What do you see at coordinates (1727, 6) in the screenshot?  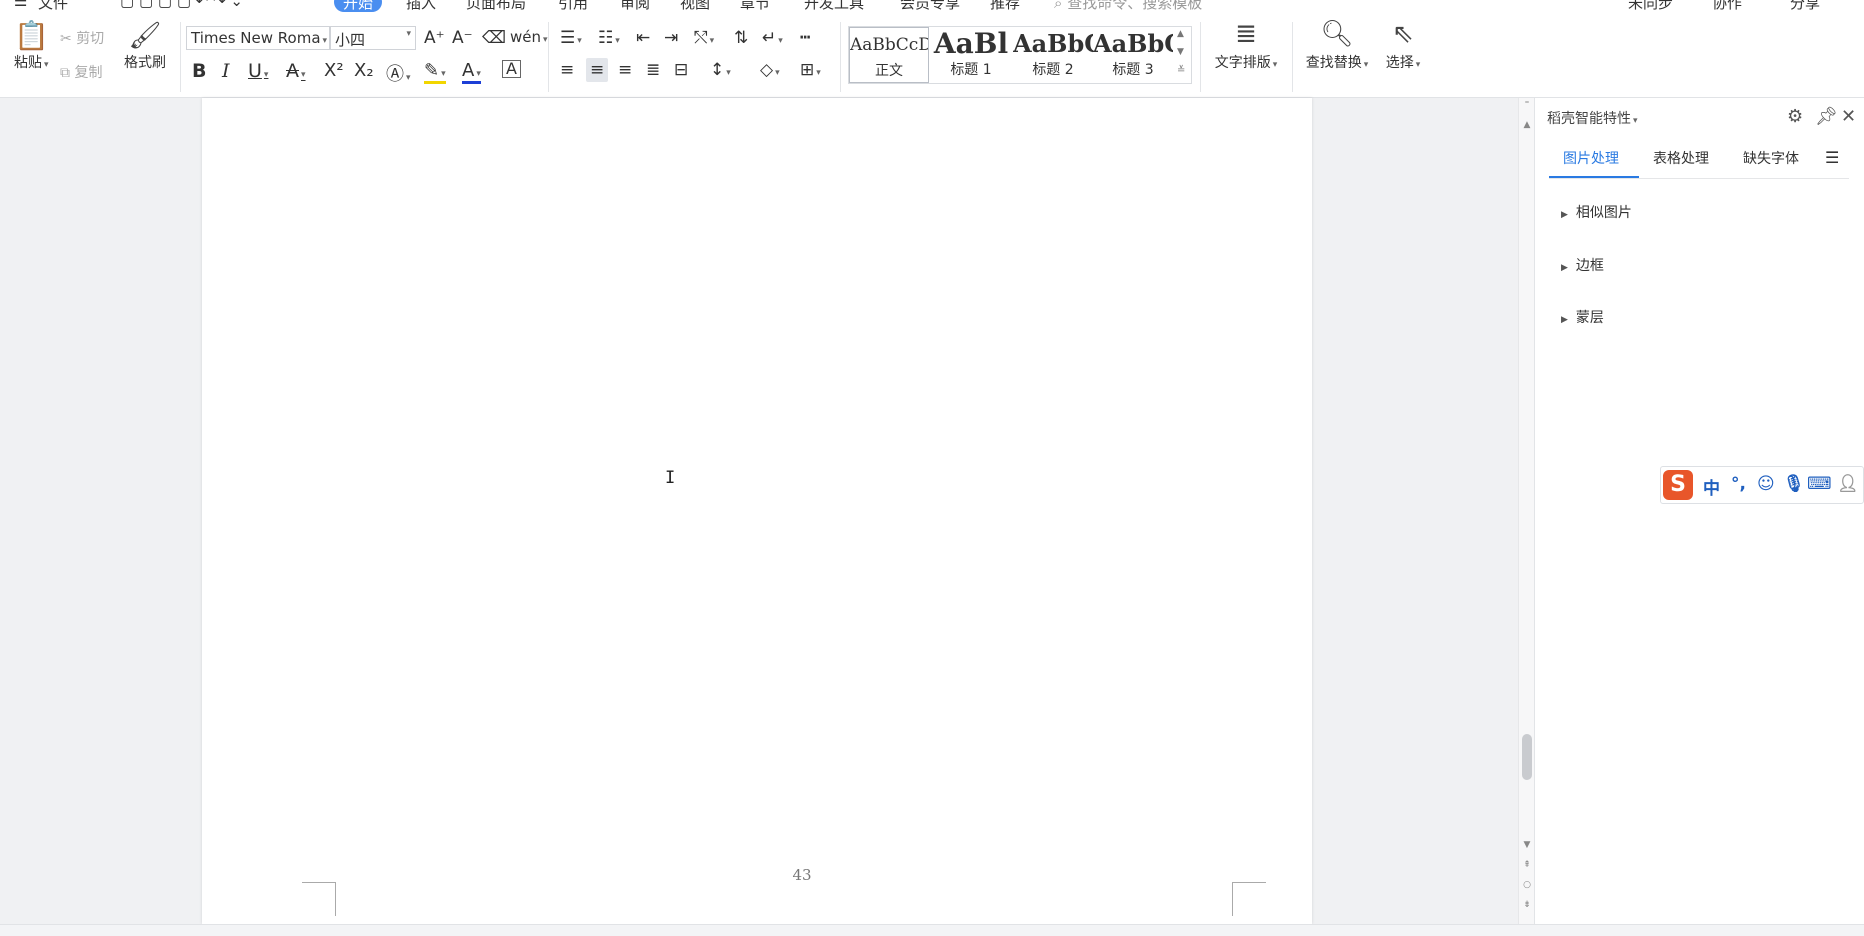 I see `collaborate-button: 协作` at bounding box center [1727, 6].